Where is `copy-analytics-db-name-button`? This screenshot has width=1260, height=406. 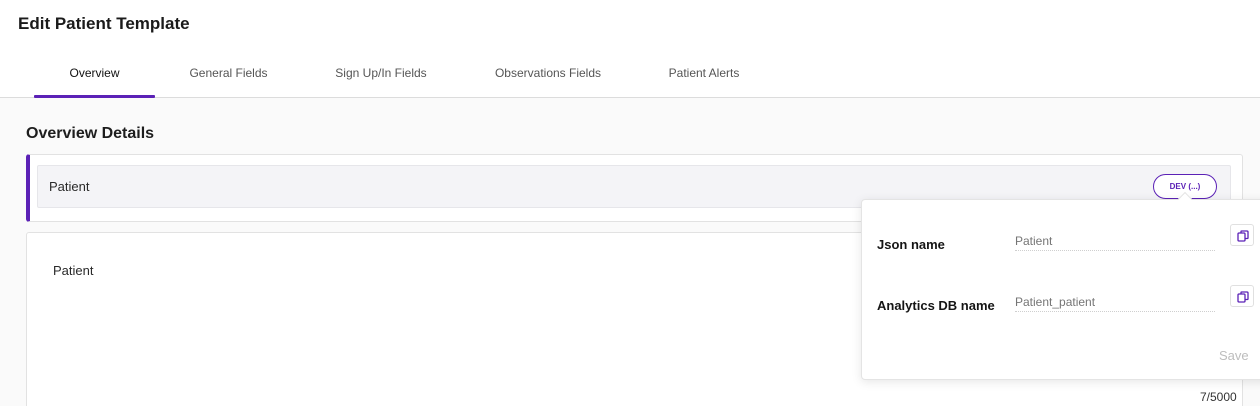 copy-analytics-db-name-button is located at coordinates (1242, 296).